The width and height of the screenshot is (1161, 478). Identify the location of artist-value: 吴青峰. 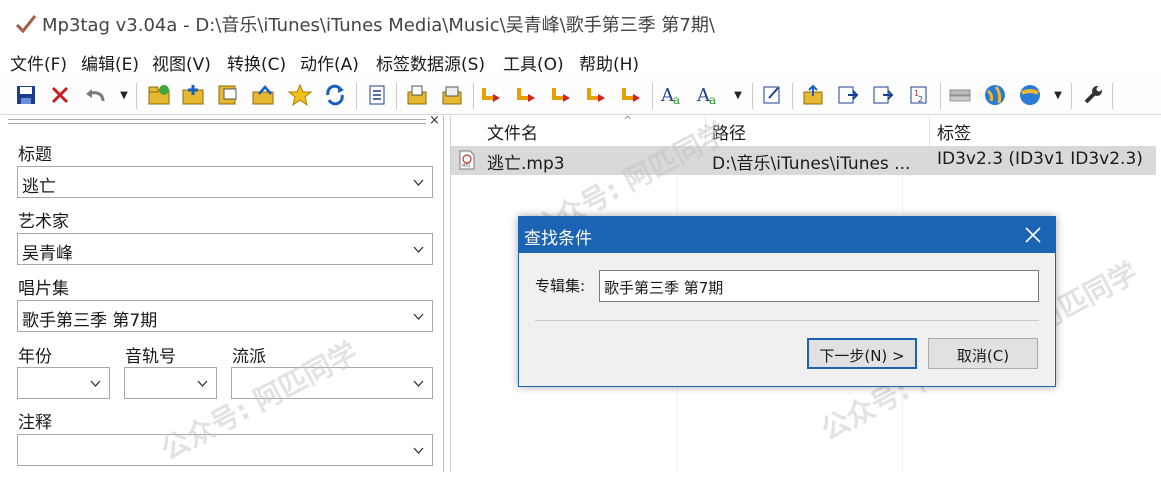
(47, 254).